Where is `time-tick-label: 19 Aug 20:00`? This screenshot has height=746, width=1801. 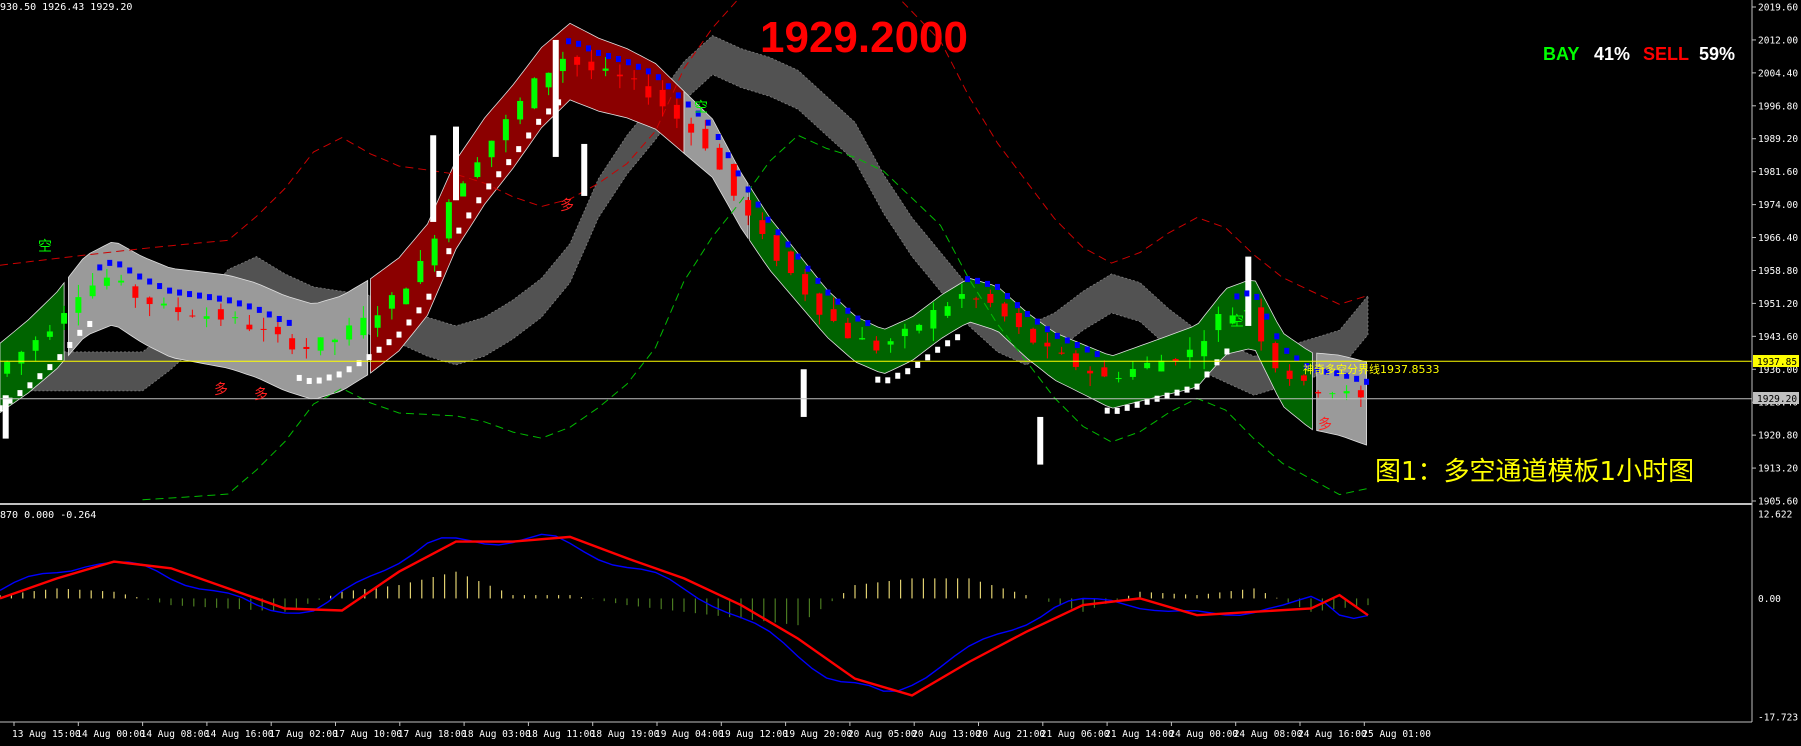 time-tick-label: 19 Aug 20:00 is located at coordinates (818, 734).